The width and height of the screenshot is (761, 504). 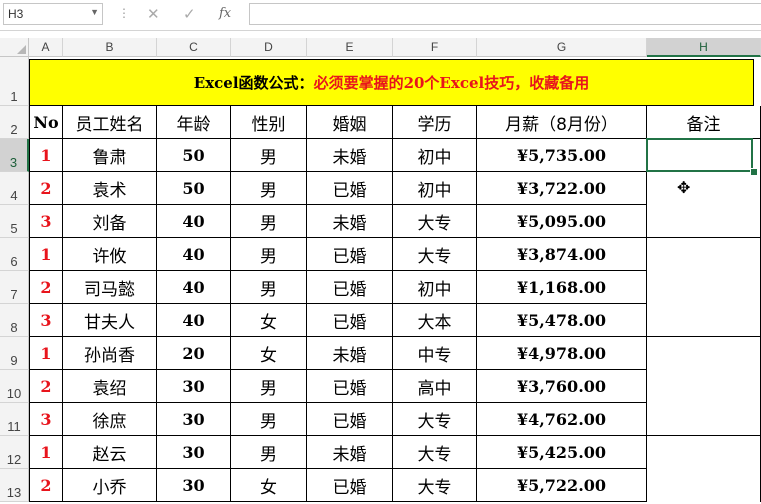 I want to click on cell-salary: ¥5,722.00, so click(x=562, y=485).